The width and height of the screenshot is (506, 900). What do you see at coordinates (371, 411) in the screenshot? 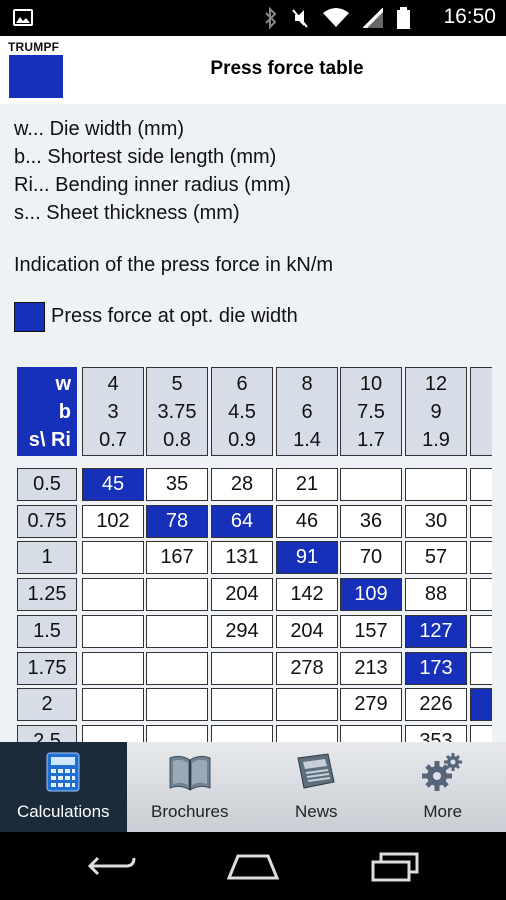
I see `column-header-value: 7.5` at bounding box center [371, 411].